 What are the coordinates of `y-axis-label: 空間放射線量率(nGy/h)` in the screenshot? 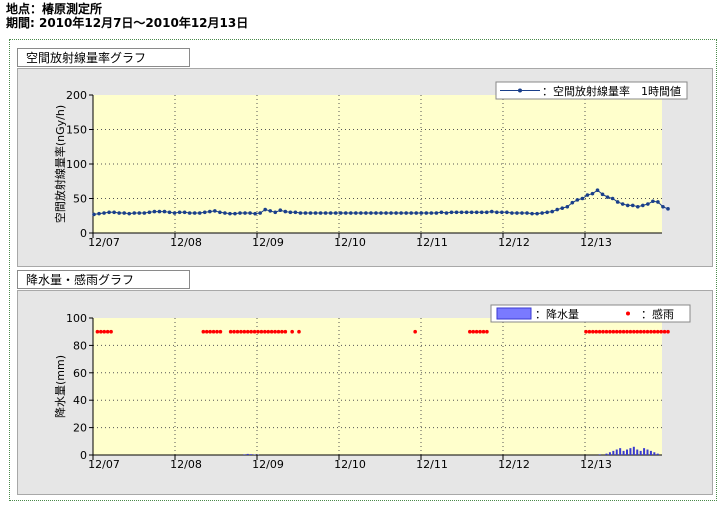 It's located at (60, 164).